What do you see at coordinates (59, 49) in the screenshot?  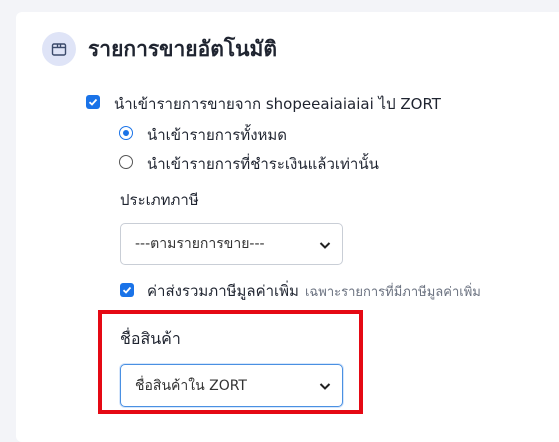 I see `box-icon` at bounding box center [59, 49].